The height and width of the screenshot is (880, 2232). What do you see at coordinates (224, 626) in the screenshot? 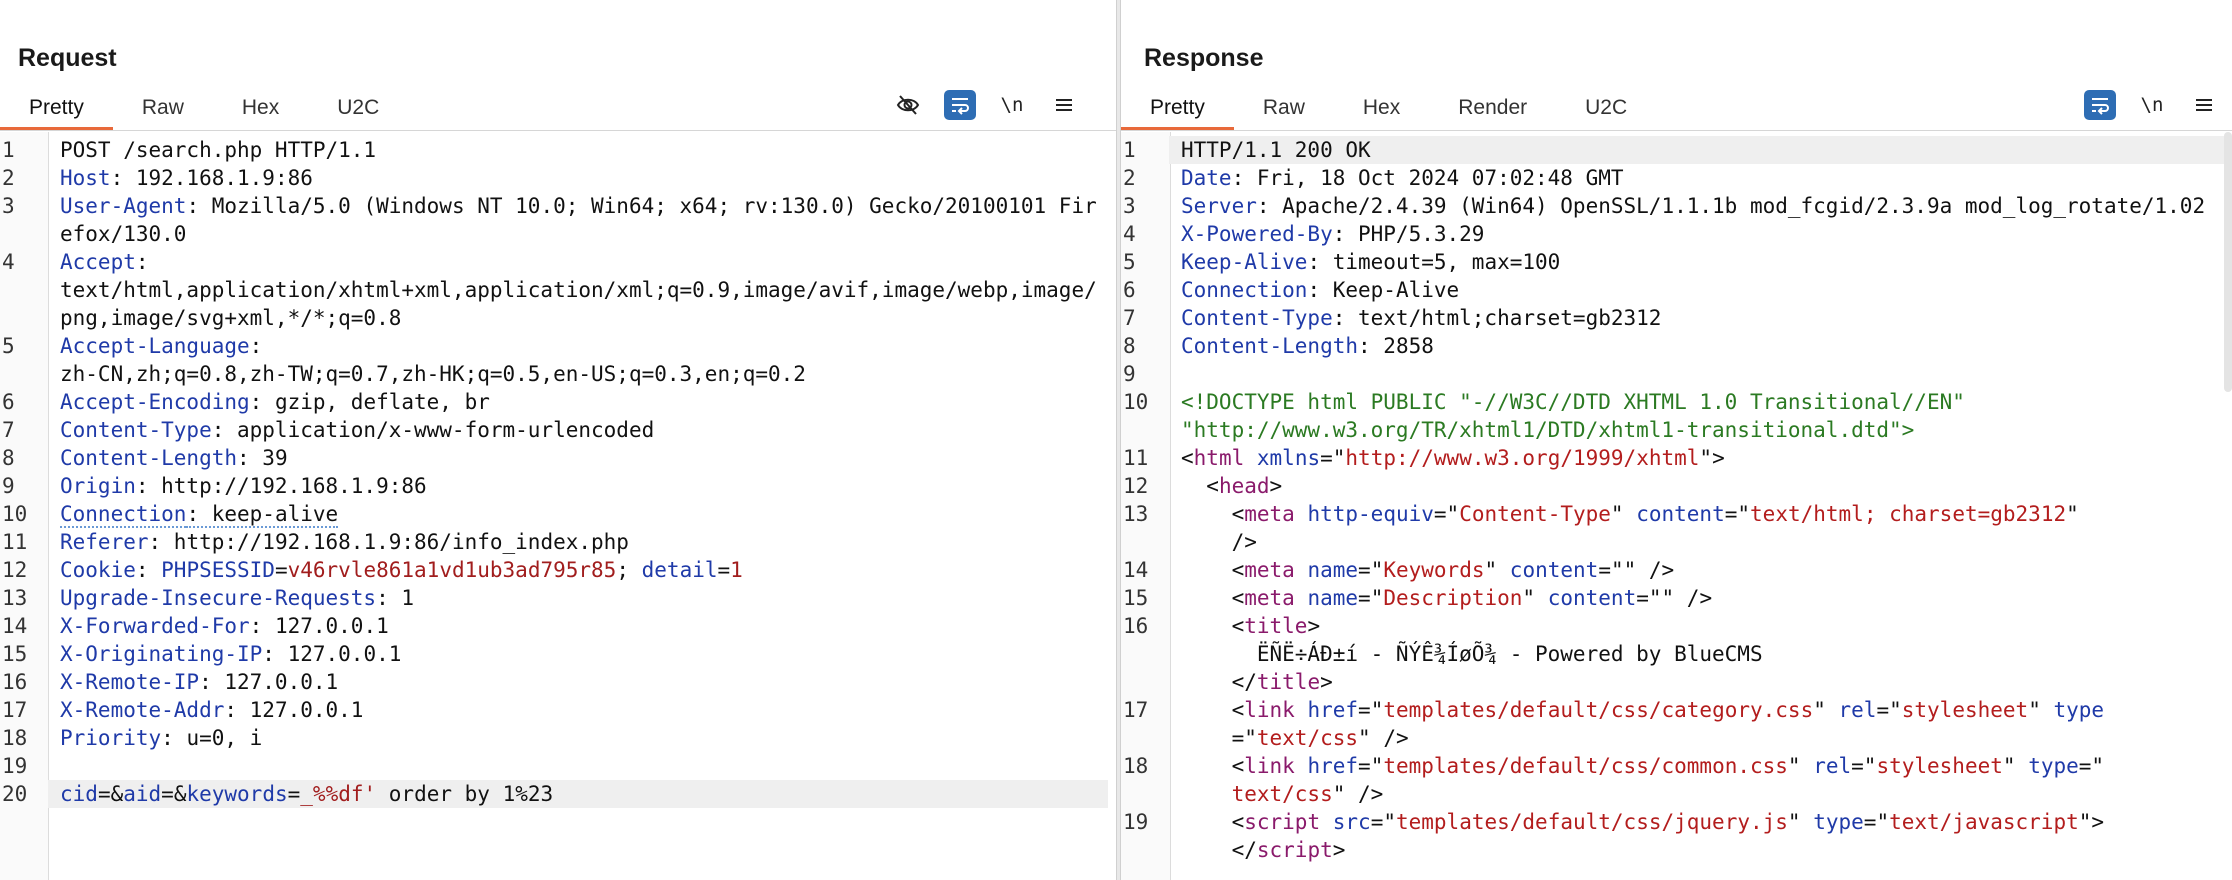
I see `line-text: X-Forwarded-For: 127.0.0.1` at bounding box center [224, 626].